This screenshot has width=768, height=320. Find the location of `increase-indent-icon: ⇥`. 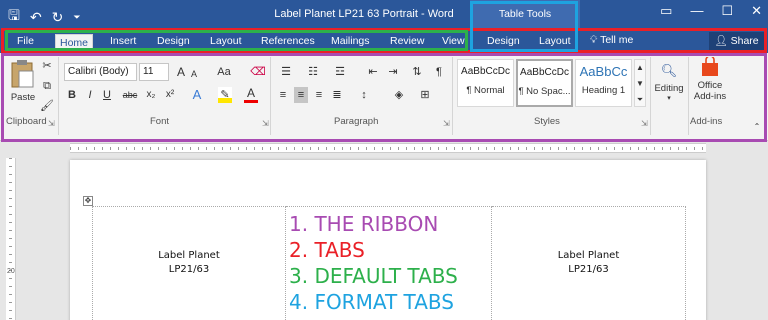

increase-indent-icon: ⇥ is located at coordinates (393, 72).